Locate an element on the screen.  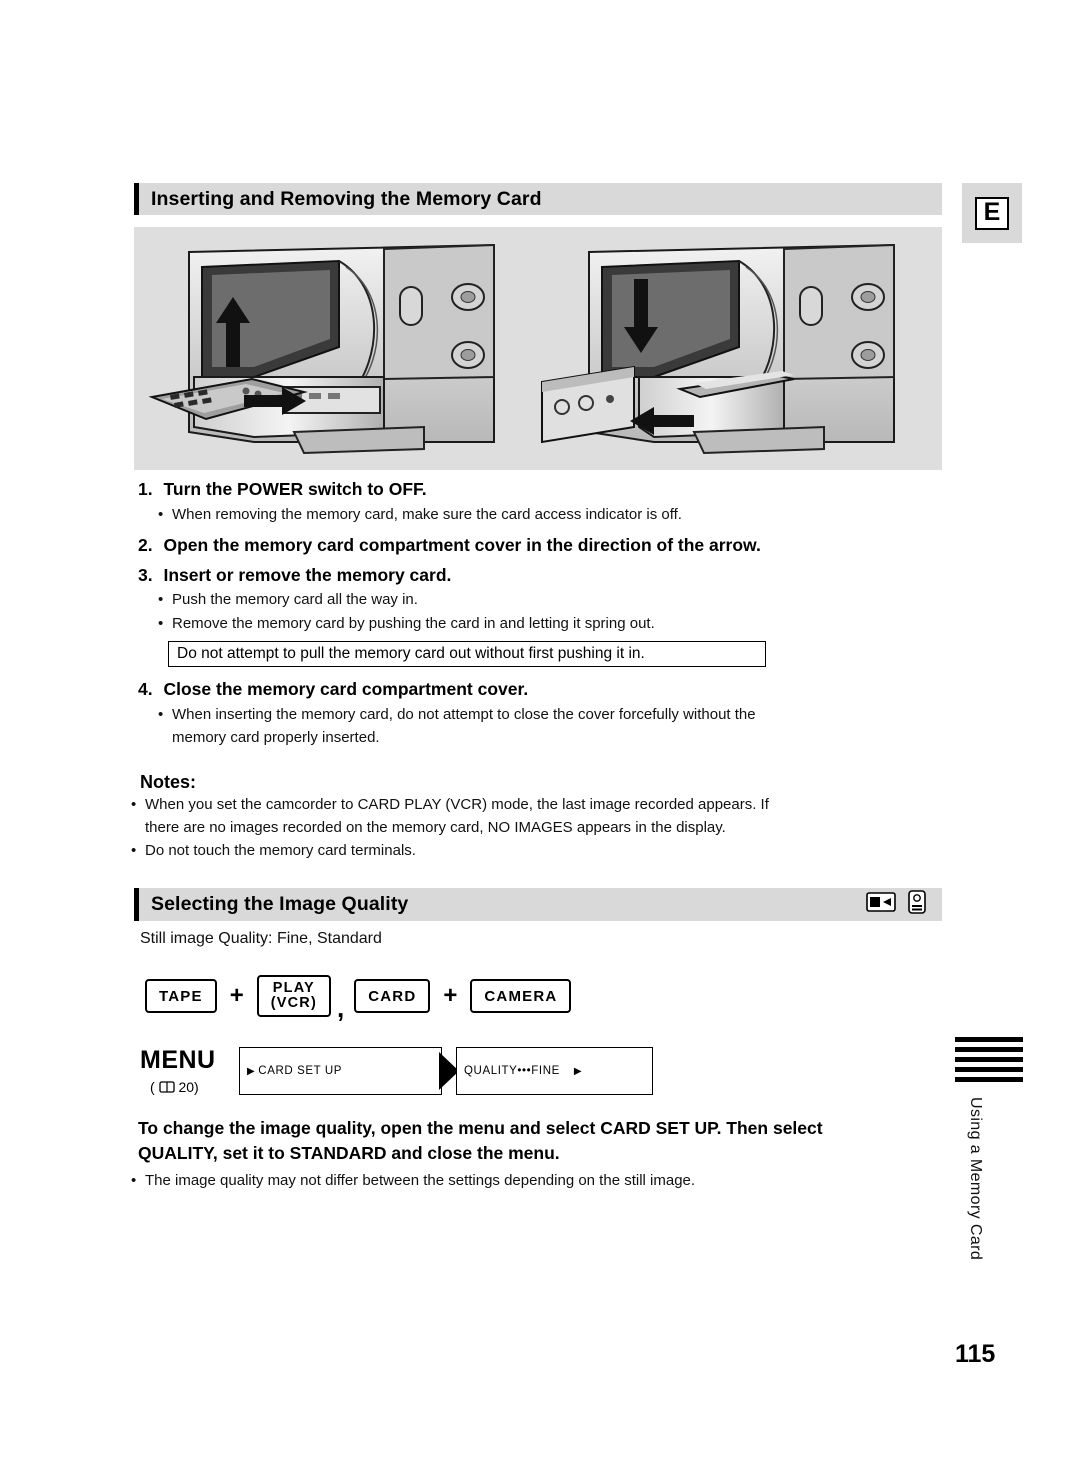
step-4-bullet-1-cont: memory card properly inserted. is located at coordinates (276, 737).